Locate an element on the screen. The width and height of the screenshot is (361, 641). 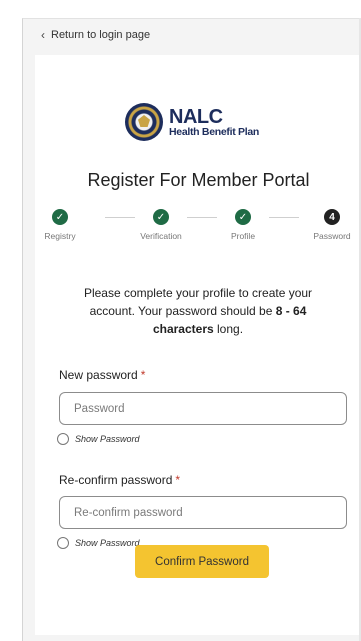
chevron-left-icon: ‹ is located at coordinates (43, 35).